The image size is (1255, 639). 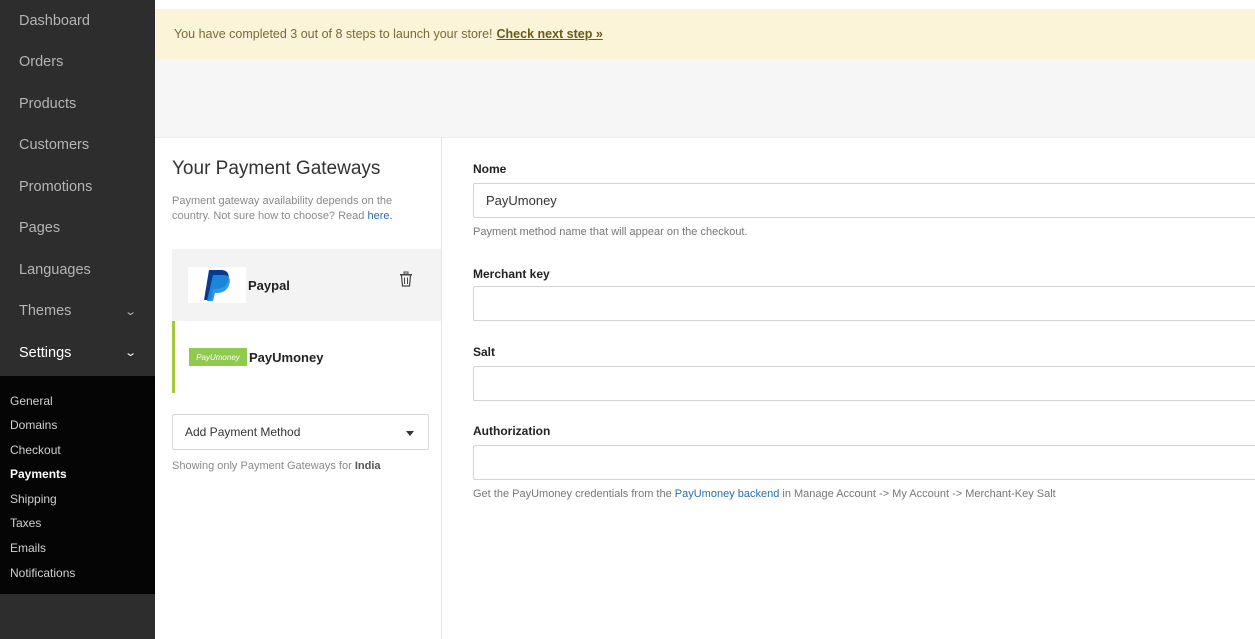 I want to click on sidebar-item-pages: Pages, so click(x=77, y=229).